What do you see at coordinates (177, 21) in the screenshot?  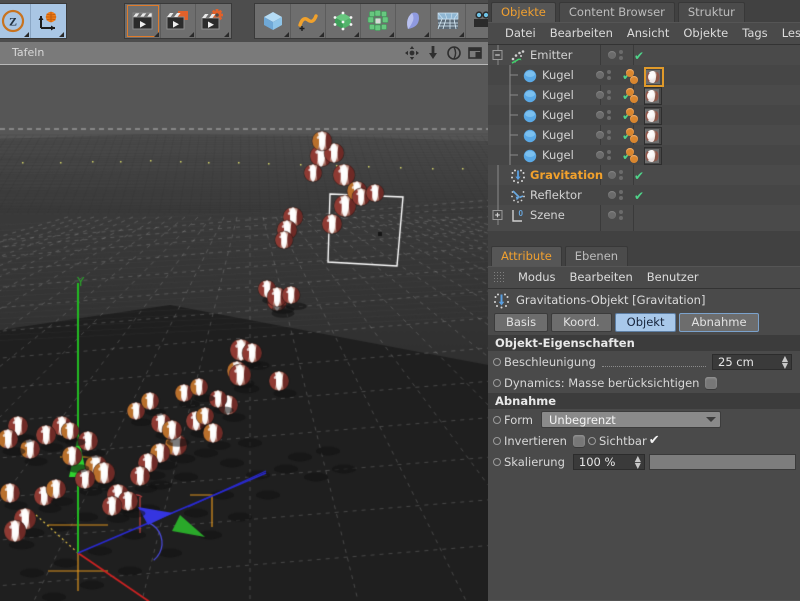 I see `render-region-button` at bounding box center [177, 21].